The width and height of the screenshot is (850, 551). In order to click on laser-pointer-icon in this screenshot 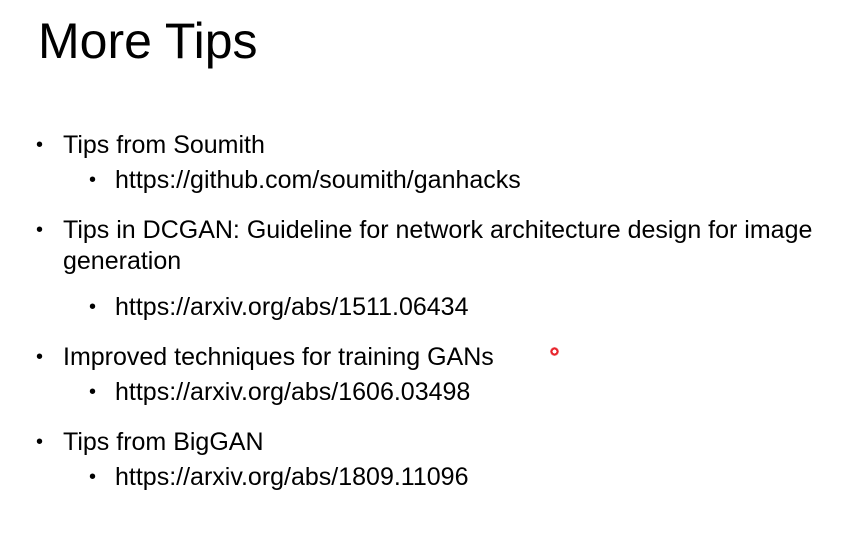, I will do `click(554, 351)`.